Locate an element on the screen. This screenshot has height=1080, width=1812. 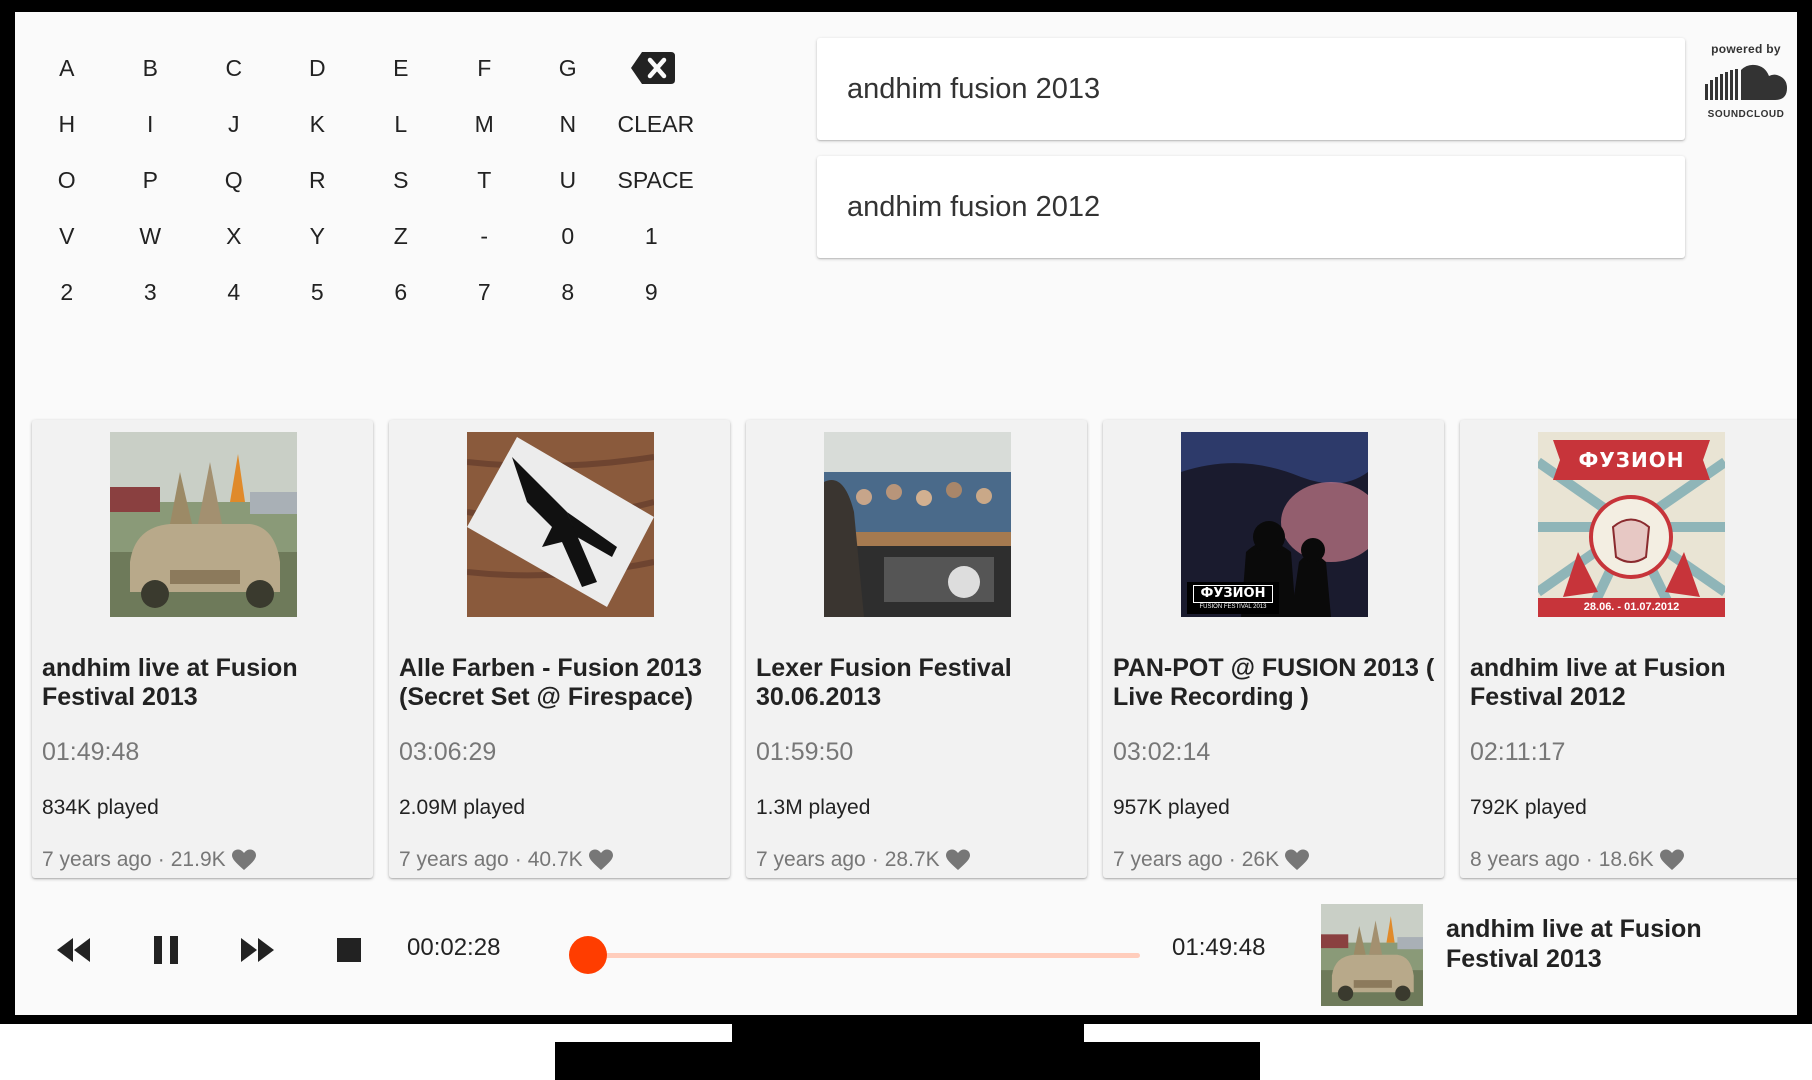
tv-stand-base is located at coordinates (907, 1061).